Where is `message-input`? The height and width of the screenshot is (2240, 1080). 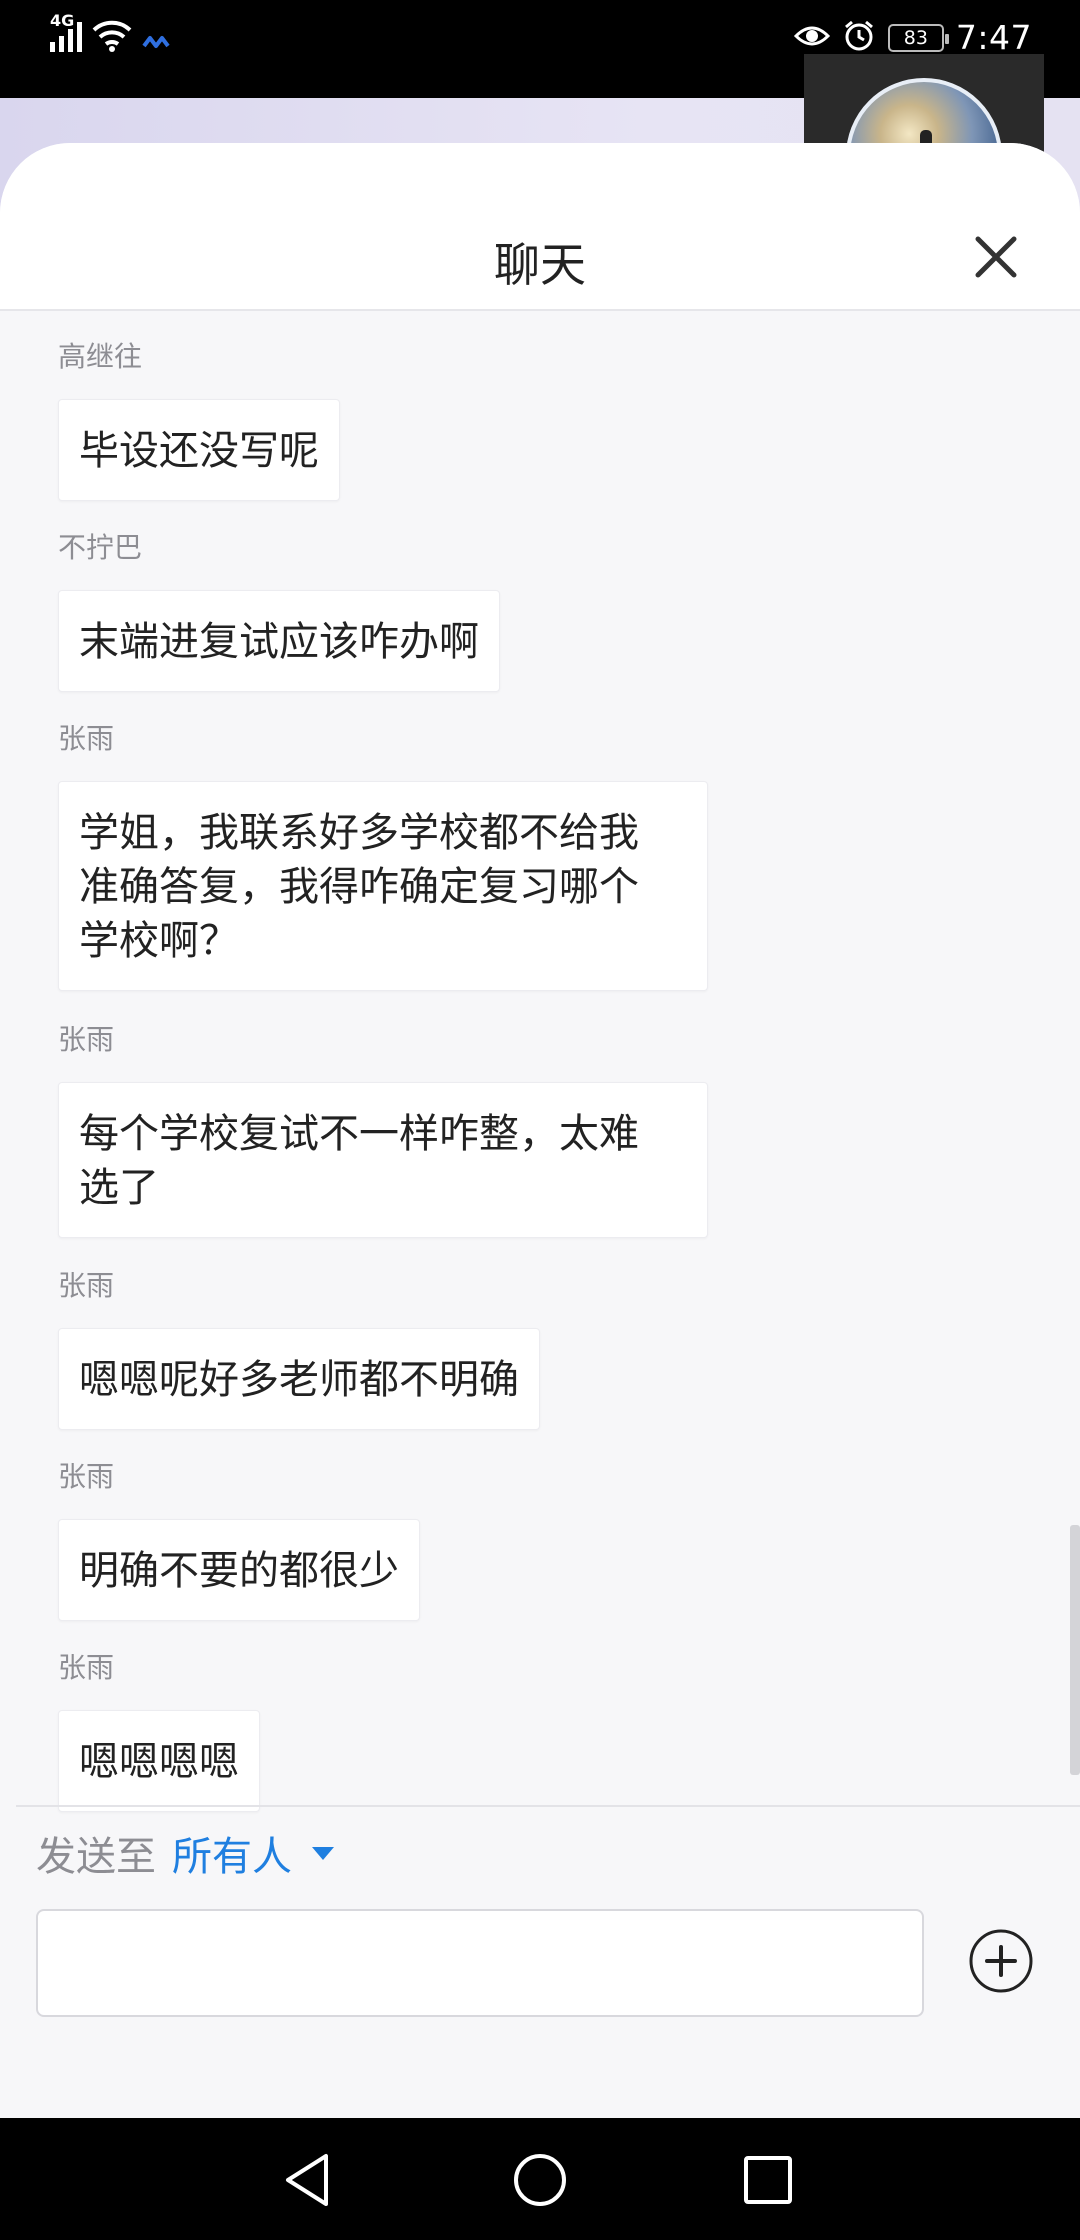
message-input is located at coordinates (480, 1963).